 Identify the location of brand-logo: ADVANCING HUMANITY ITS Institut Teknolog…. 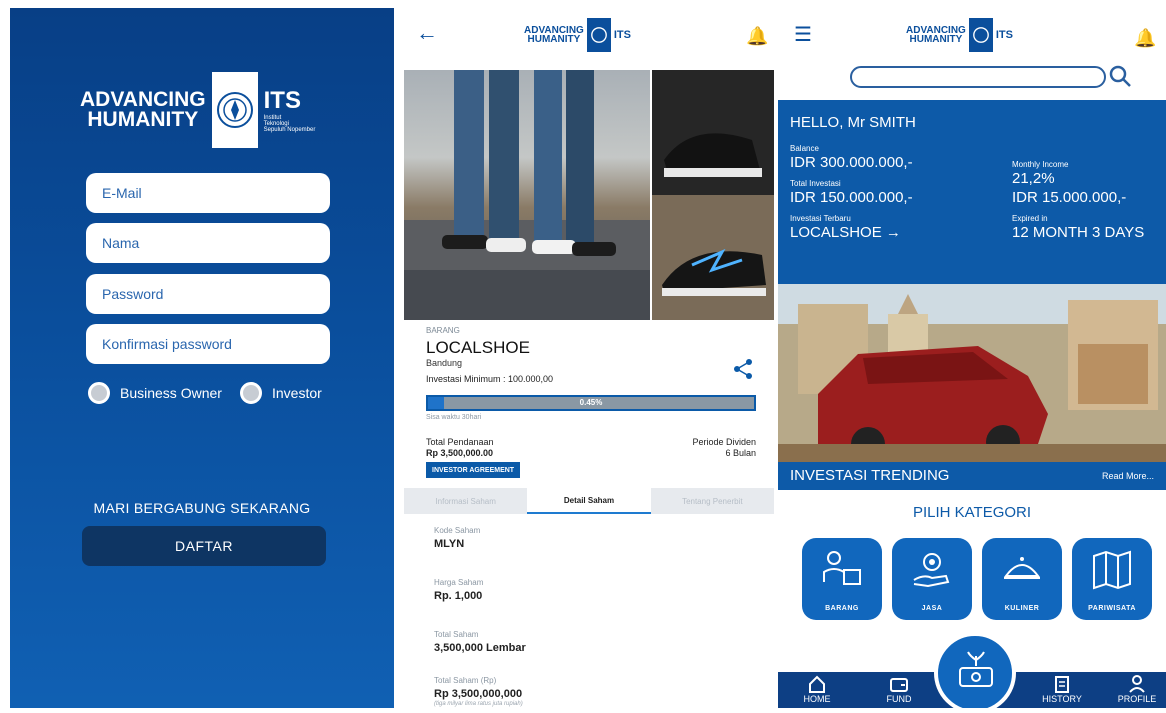
(197, 110).